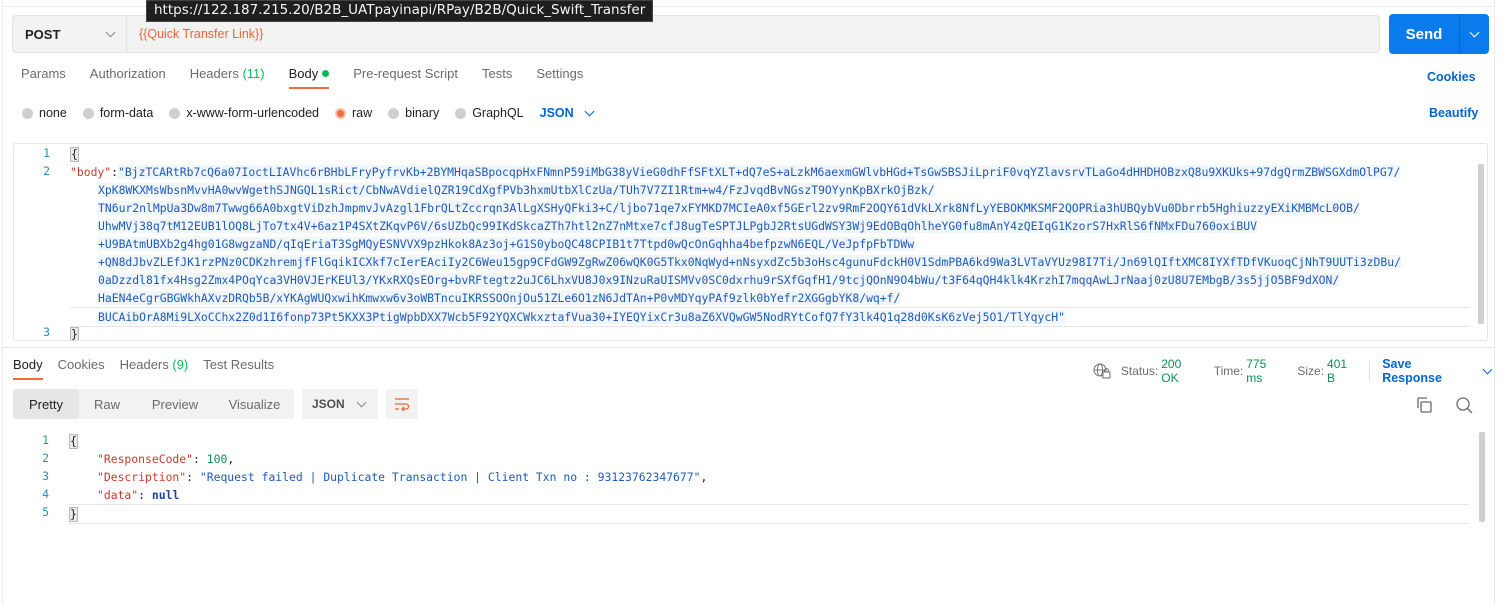  I want to click on body-modified-dot-icon, so click(326, 73).